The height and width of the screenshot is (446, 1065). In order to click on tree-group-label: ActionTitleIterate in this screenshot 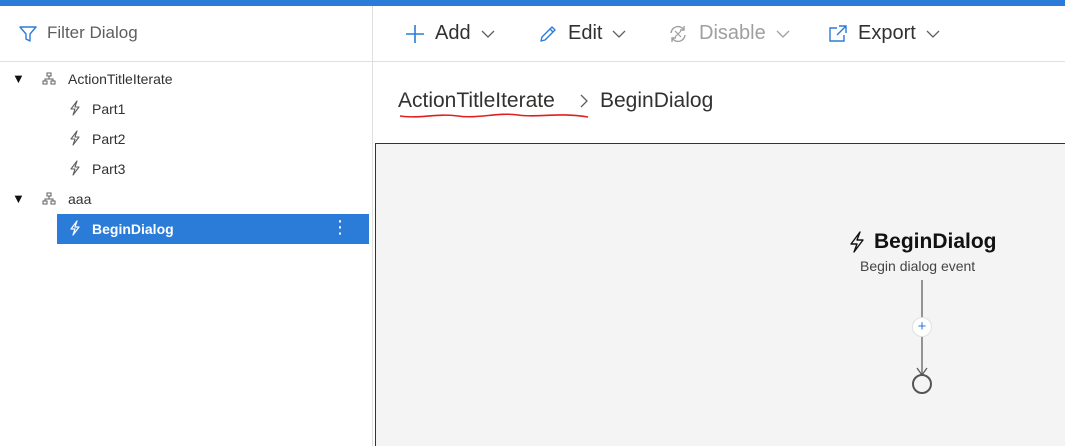, I will do `click(120, 79)`.